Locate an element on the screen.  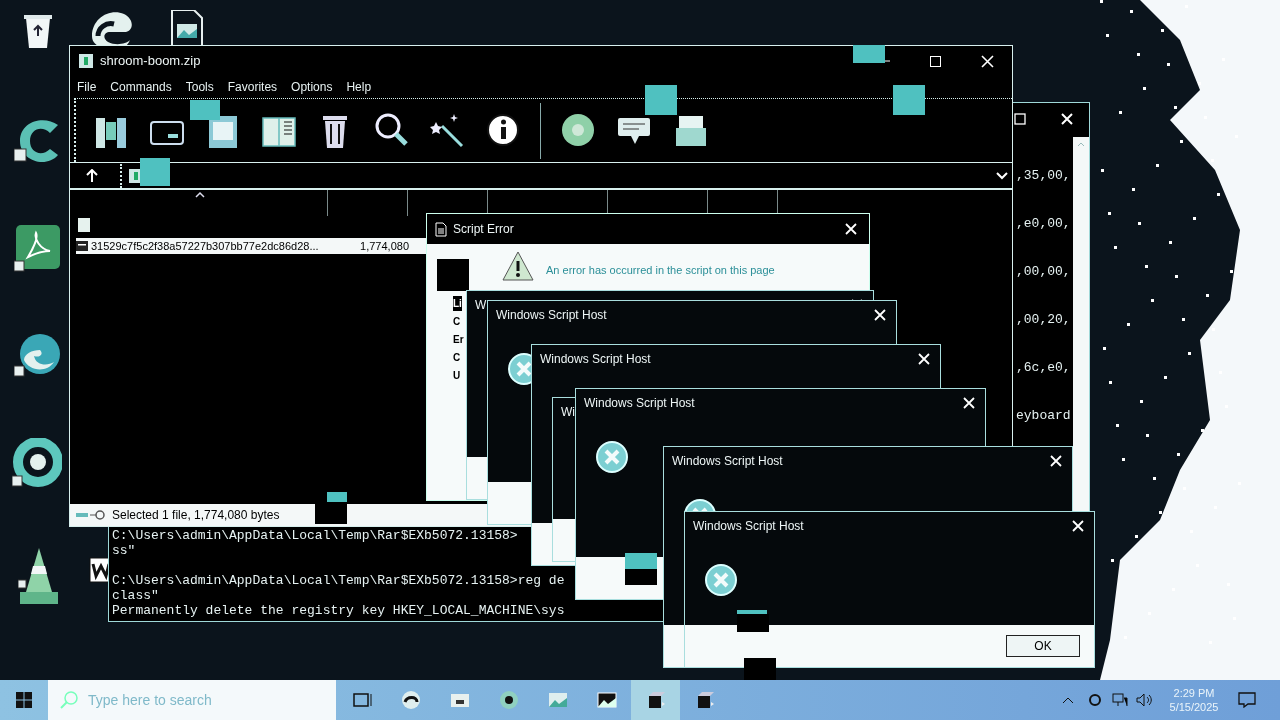
fox-swirl-icon is located at coordinates (508, 700).